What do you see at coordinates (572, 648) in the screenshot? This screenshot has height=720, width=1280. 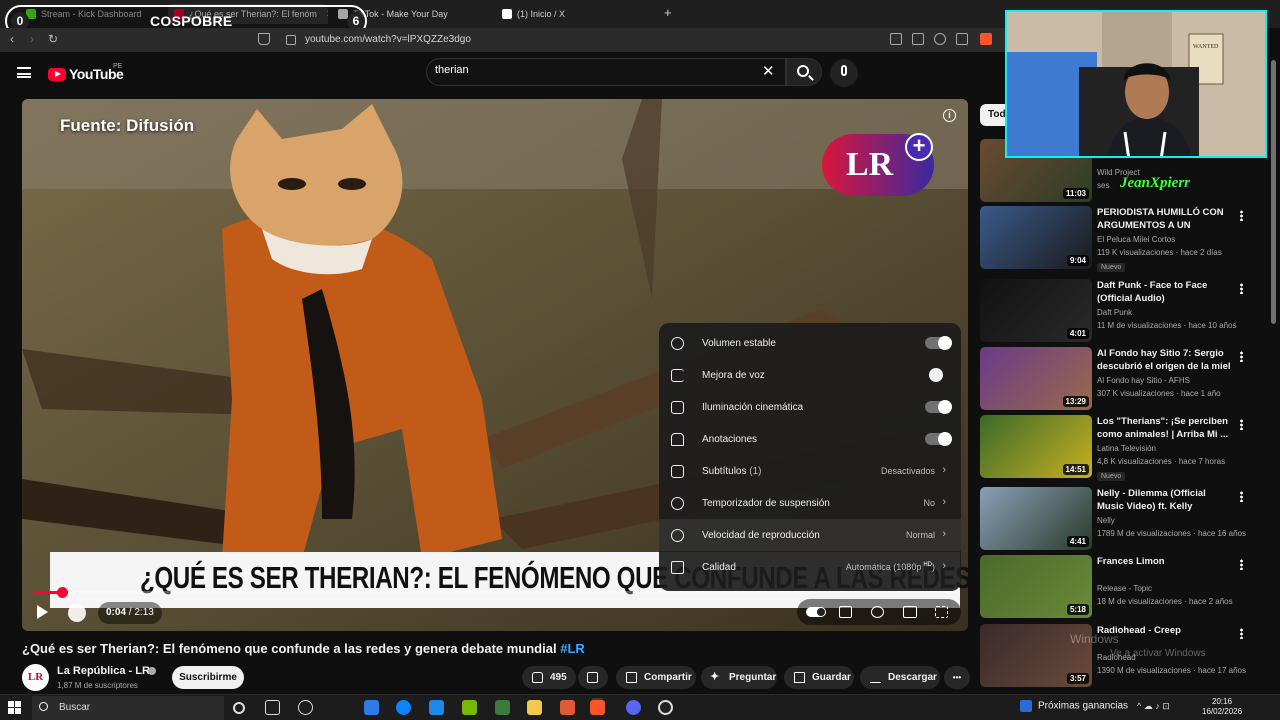 I see `hashtag-link: #LR` at bounding box center [572, 648].